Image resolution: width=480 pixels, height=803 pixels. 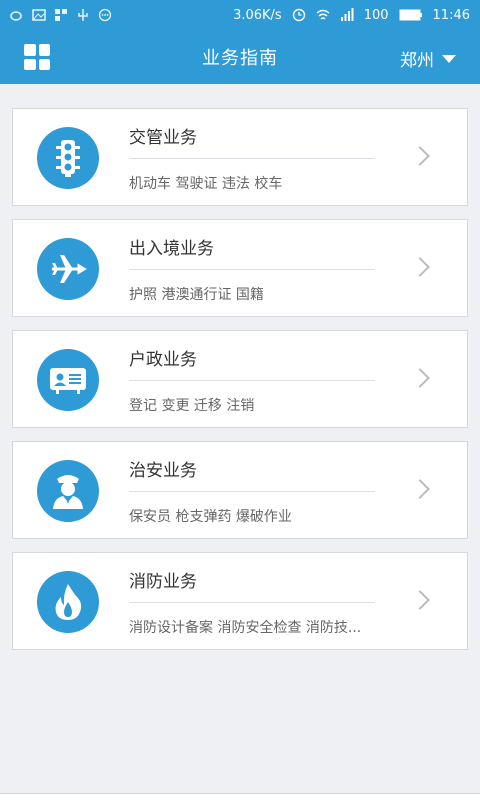 What do you see at coordinates (163, 138) in the screenshot?
I see `card-title: 交管业务` at bounding box center [163, 138].